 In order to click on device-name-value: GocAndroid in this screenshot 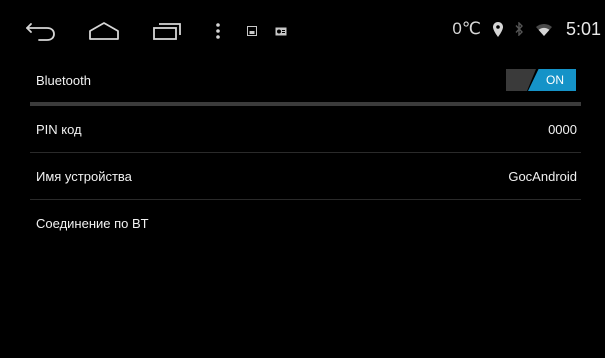, I will do `click(542, 176)`.